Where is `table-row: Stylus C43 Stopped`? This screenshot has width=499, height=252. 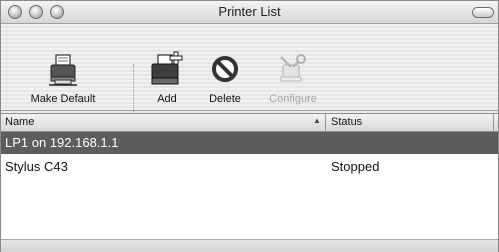 table-row: Stylus C43 Stopped is located at coordinates (249, 167).